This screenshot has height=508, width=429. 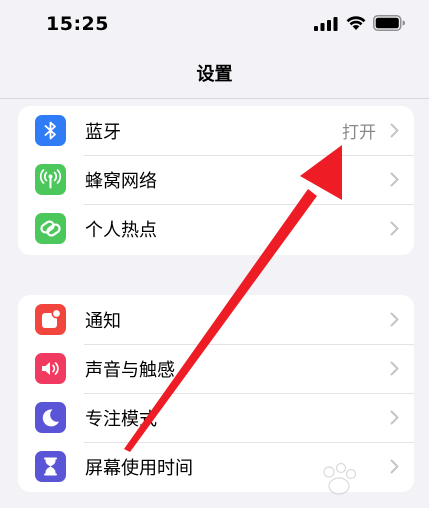 I want to click on row-label-notifications: 通知, so click(x=103, y=321).